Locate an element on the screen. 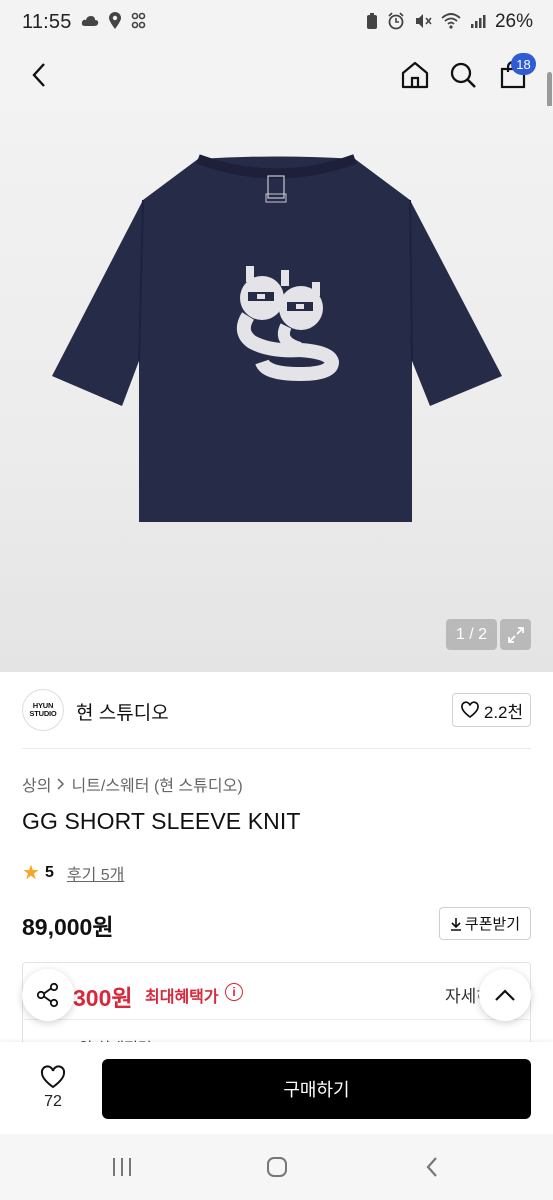 The image size is (553, 1200). image-pager: 1 / 2 is located at coordinates (471, 634).